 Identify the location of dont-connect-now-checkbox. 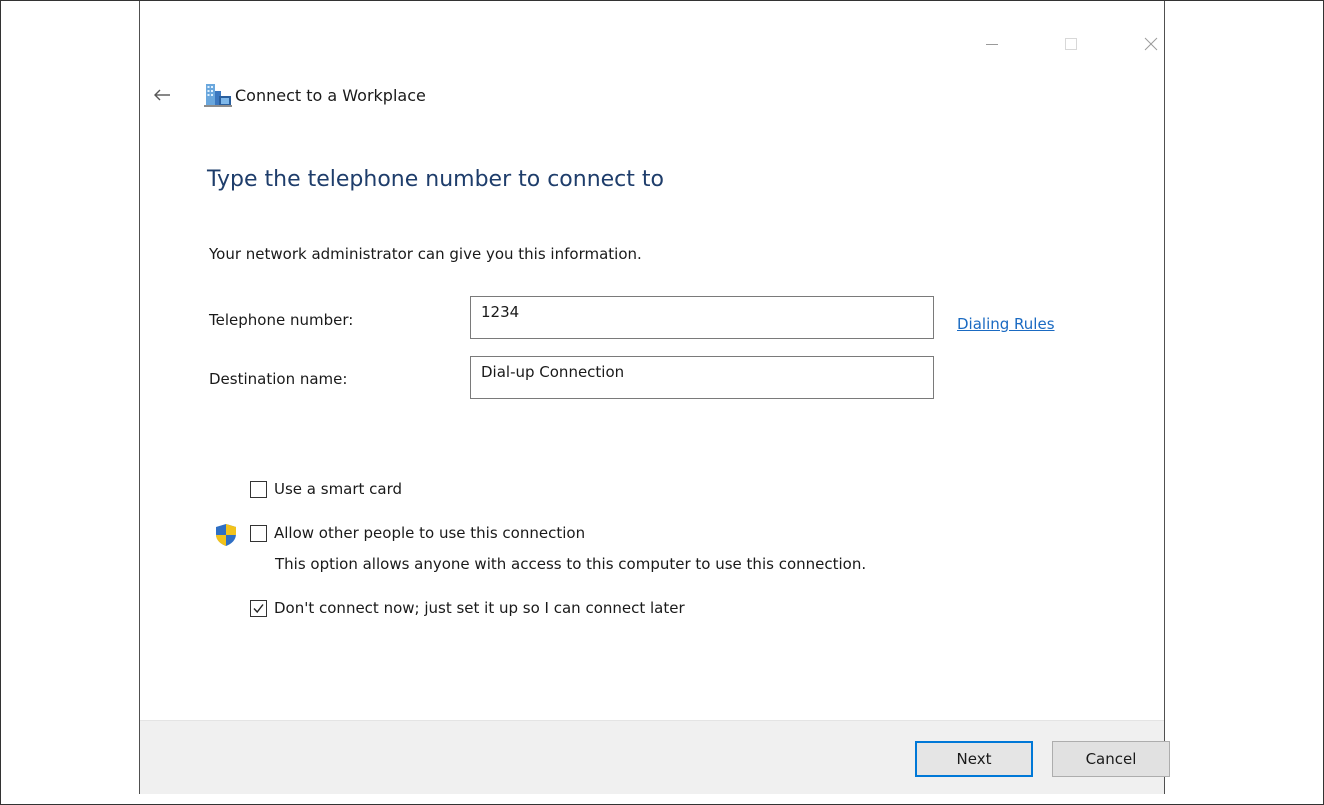
(258, 608).